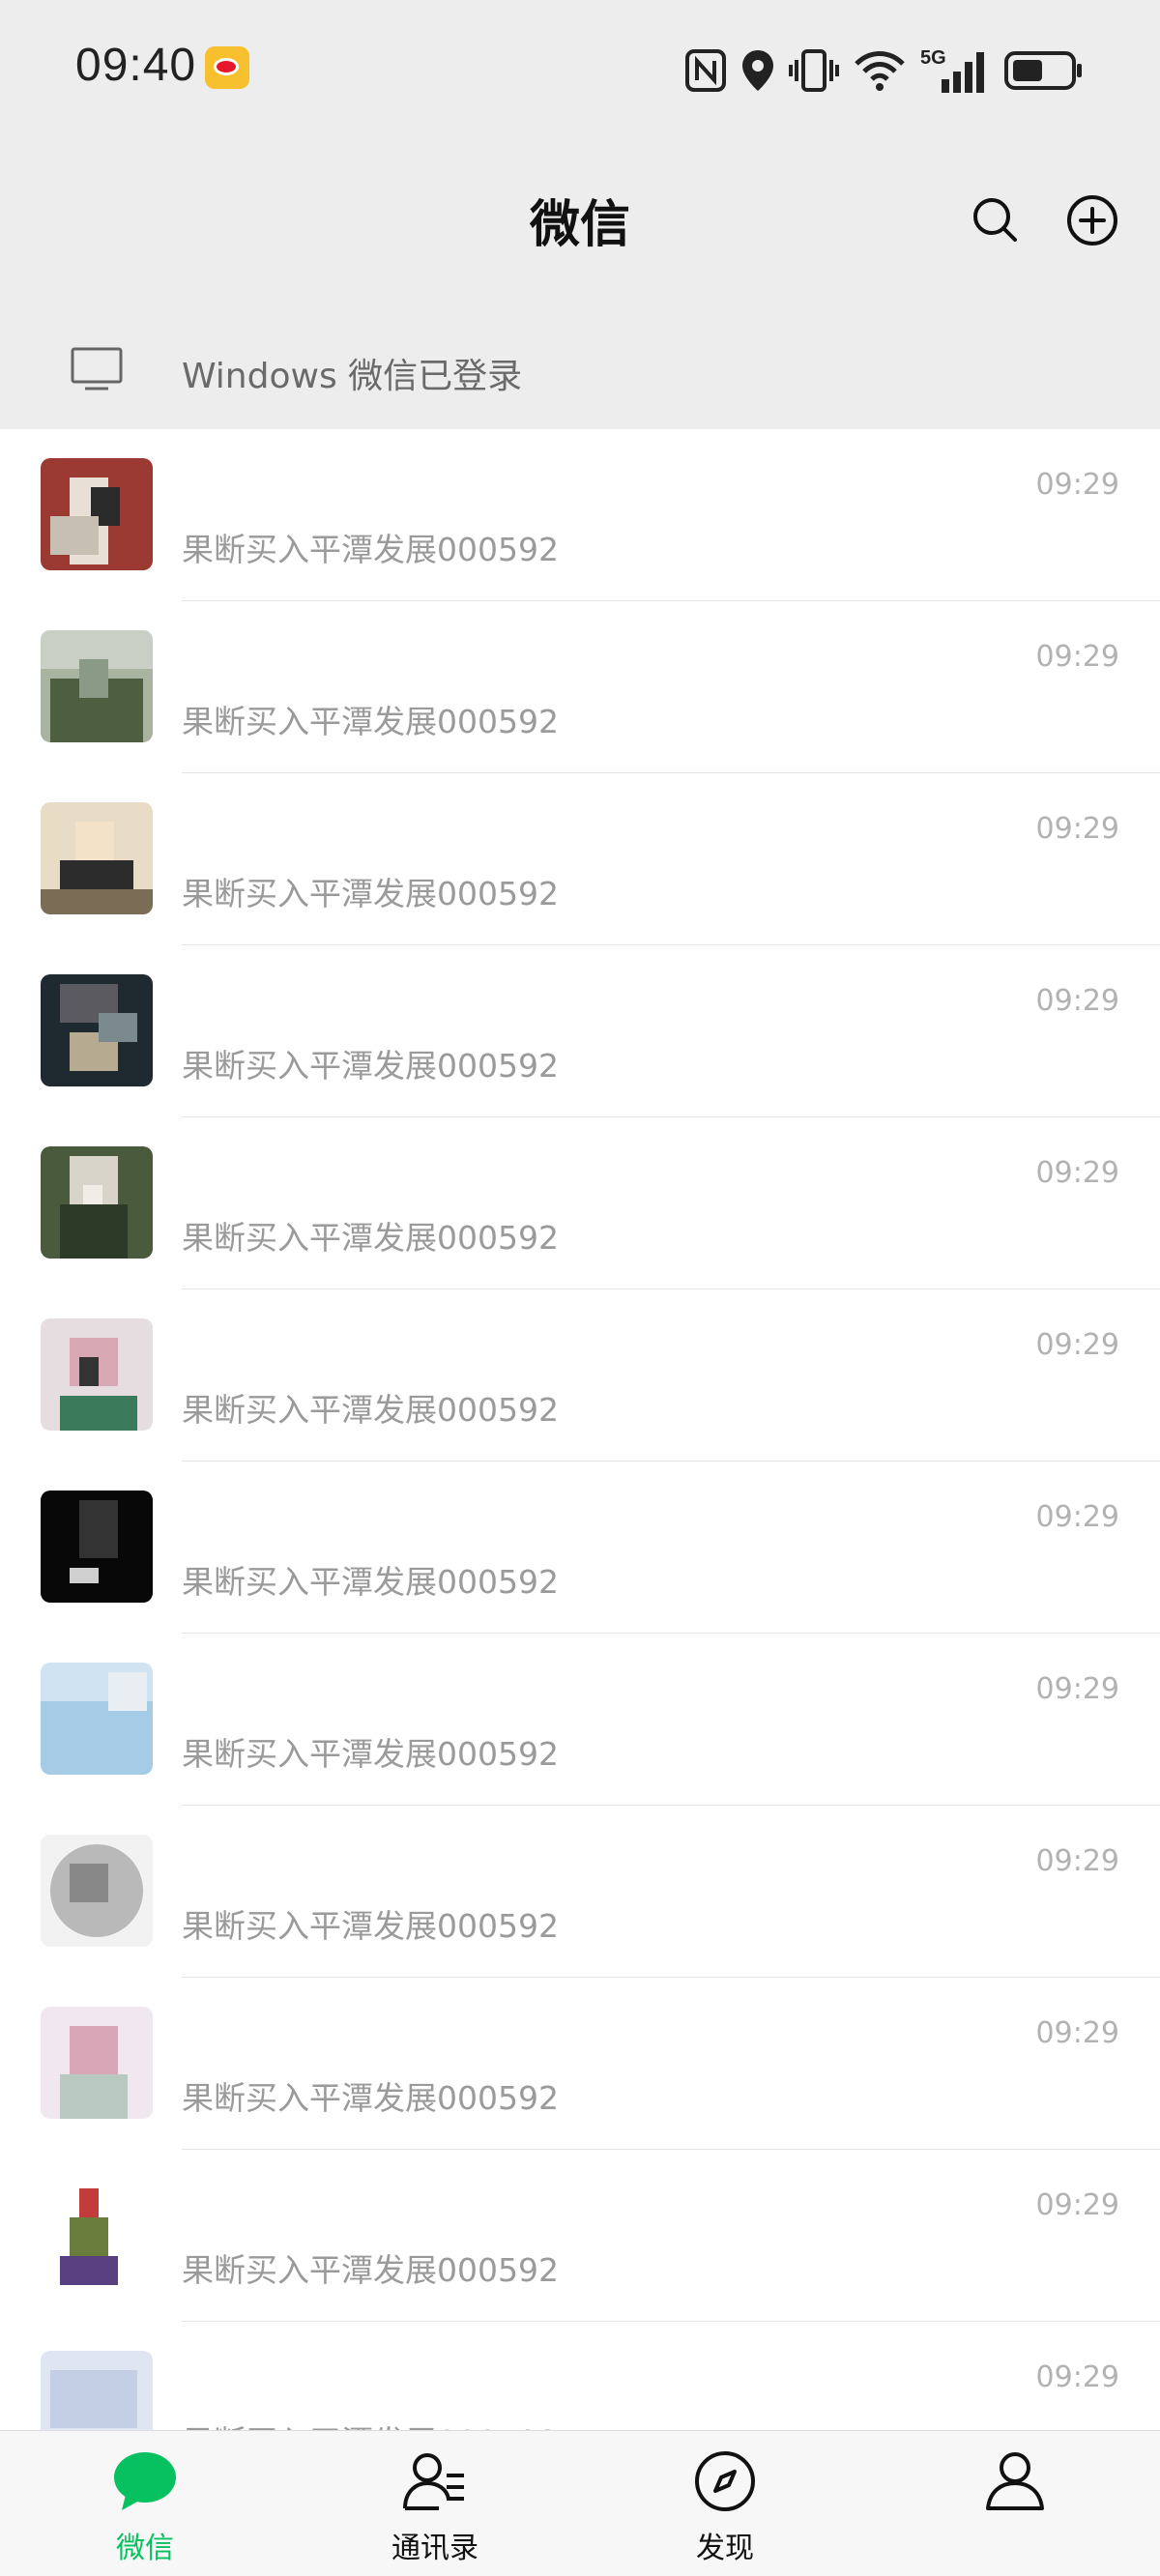 Image resolution: width=1160 pixels, height=2576 pixels. Describe the element at coordinates (1015, 2481) in the screenshot. I see `profile-icon` at that location.